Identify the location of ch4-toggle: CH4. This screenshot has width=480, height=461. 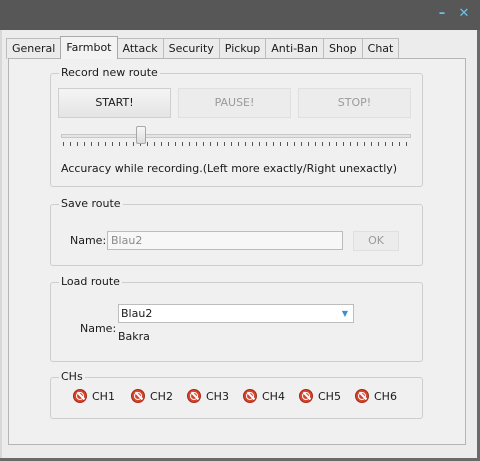
(264, 396).